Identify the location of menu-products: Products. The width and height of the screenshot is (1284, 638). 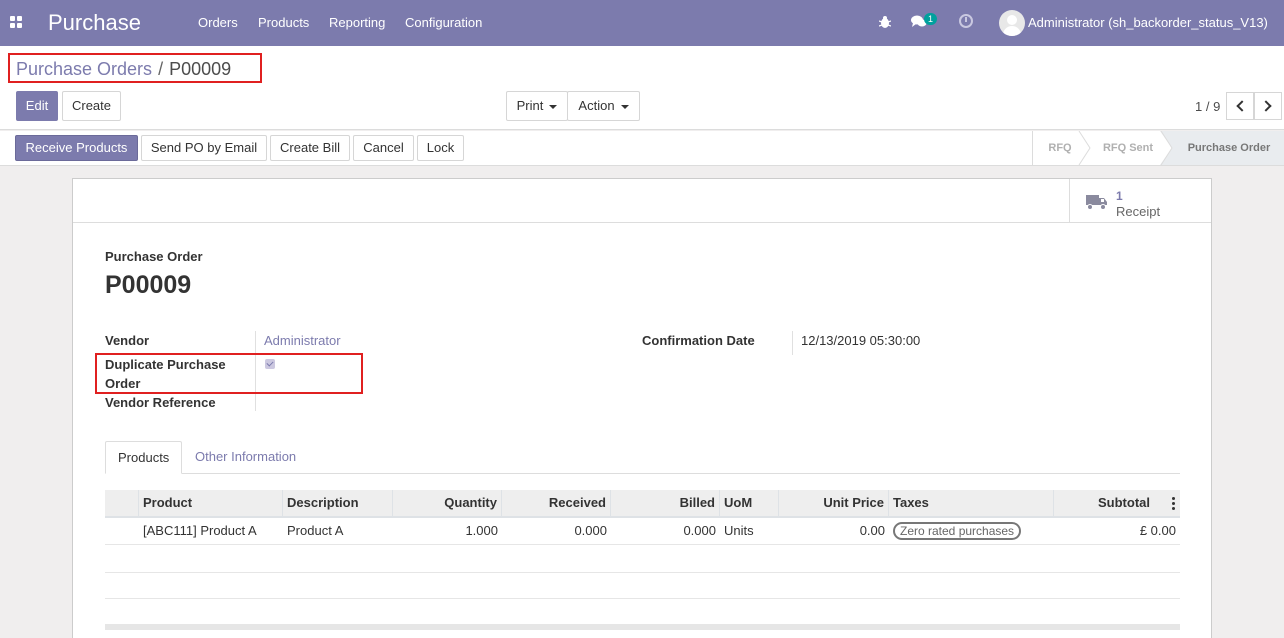
(283, 22).